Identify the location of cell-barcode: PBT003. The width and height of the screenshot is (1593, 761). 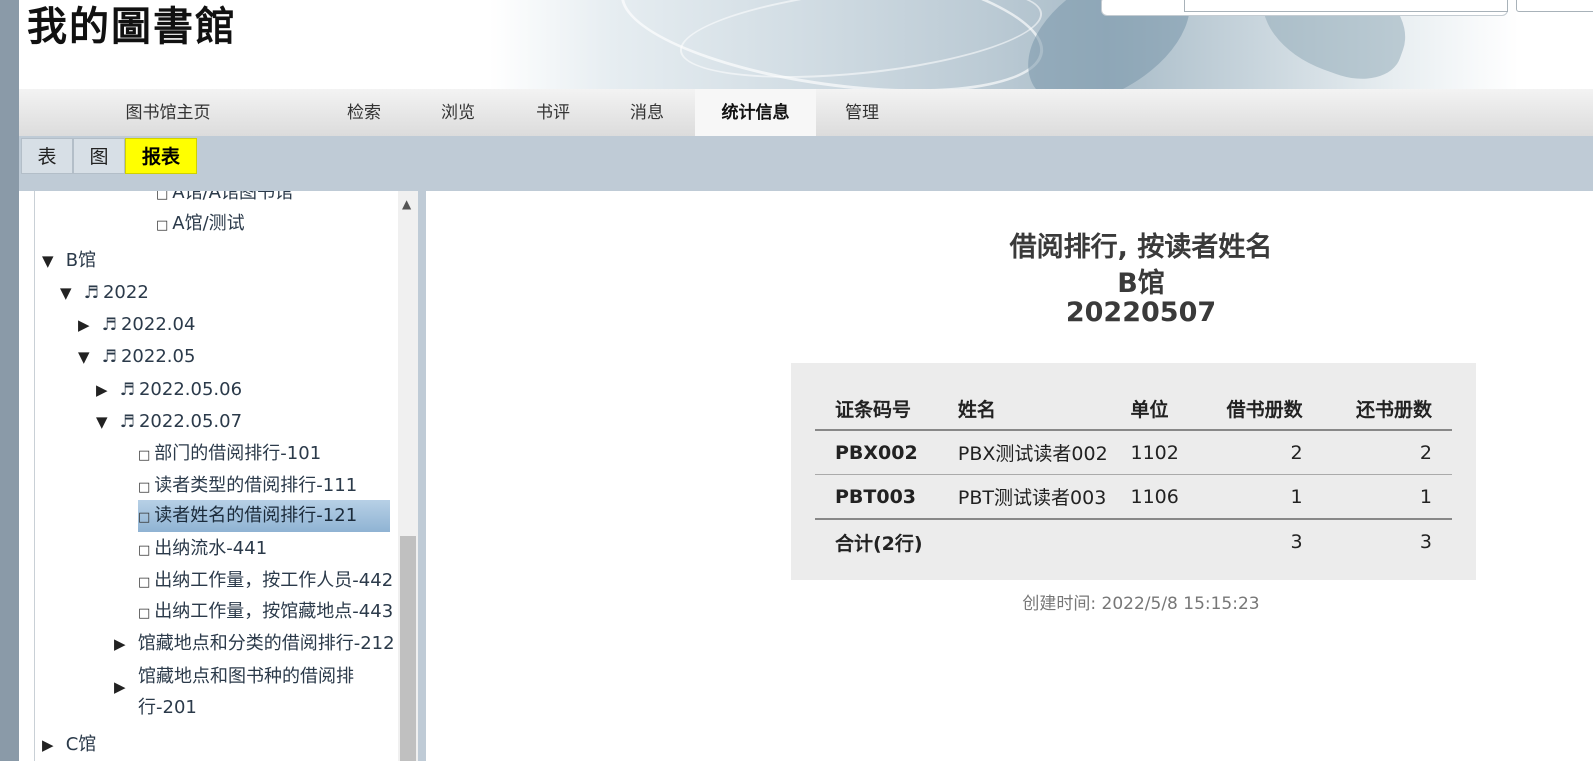
(876, 497).